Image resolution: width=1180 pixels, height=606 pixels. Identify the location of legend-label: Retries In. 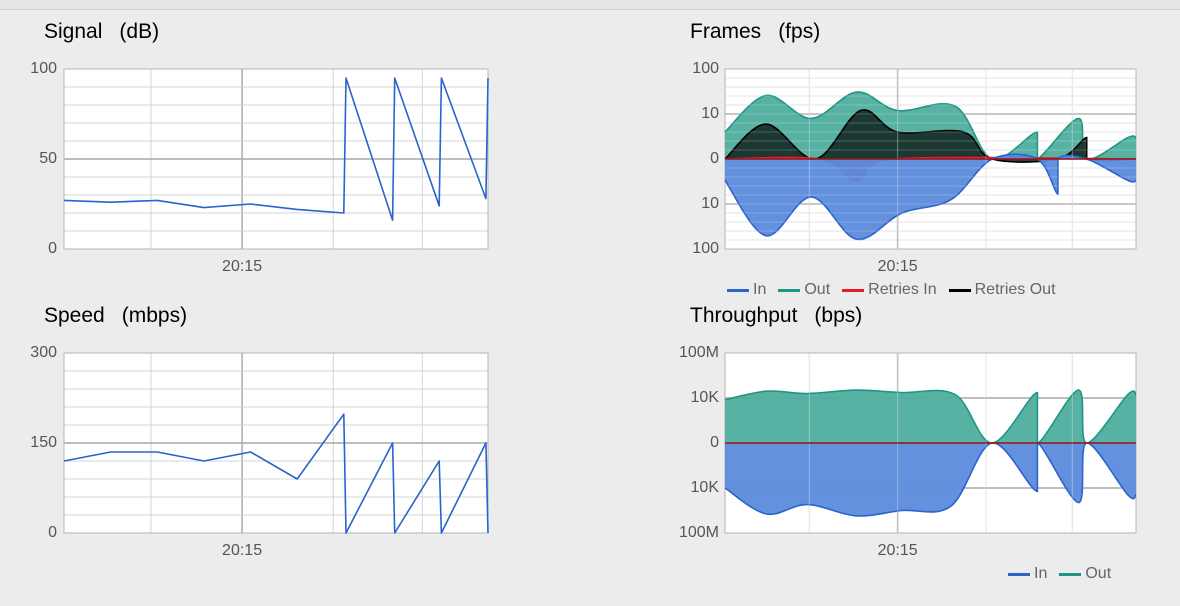
(902, 289).